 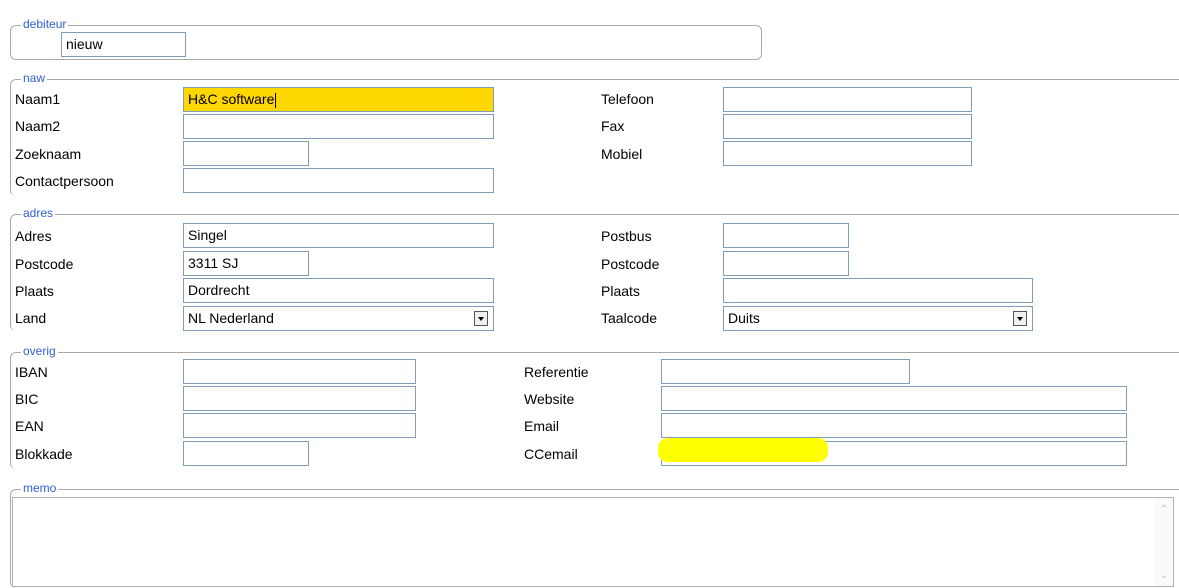 I want to click on telefoon-label: Telefoon, so click(x=627, y=99).